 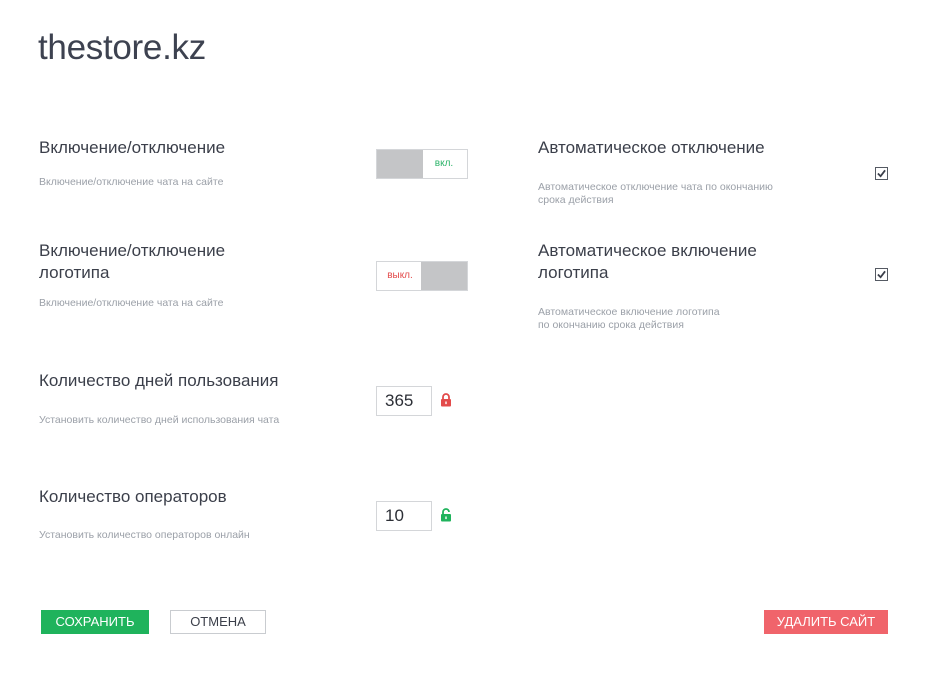 I want to click on logo-toggle-title-line1: Включение/отключение, so click(x=132, y=250).